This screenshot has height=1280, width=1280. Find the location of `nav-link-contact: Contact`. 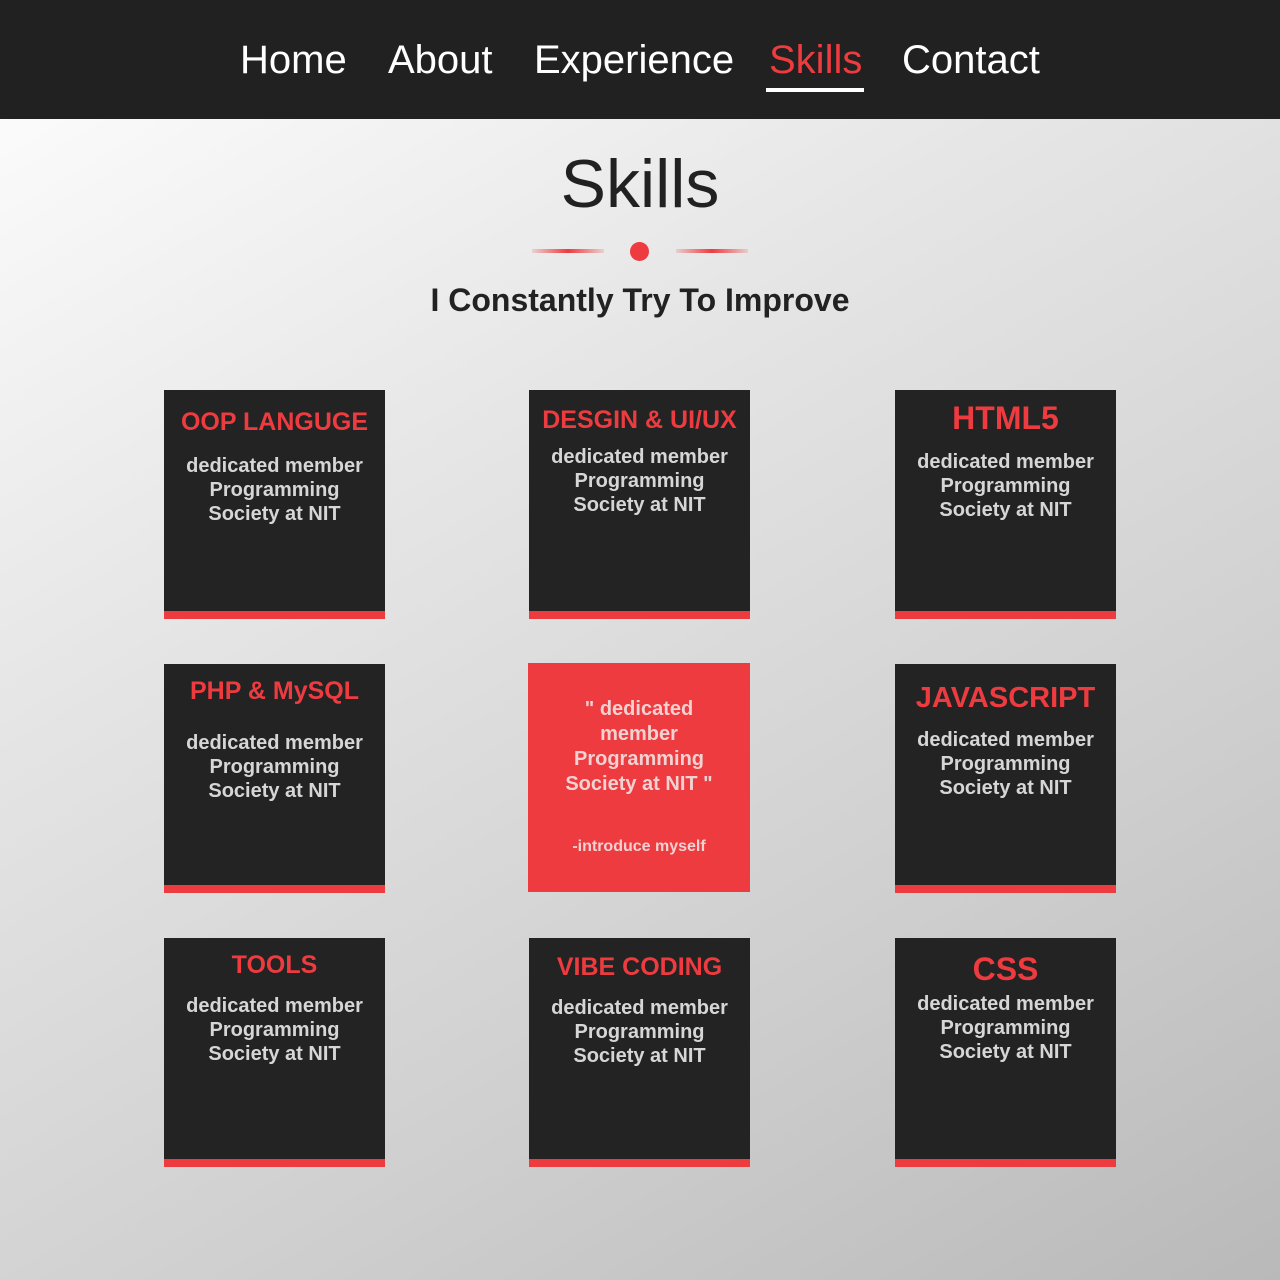

nav-link-contact: Contact is located at coordinates (971, 60).